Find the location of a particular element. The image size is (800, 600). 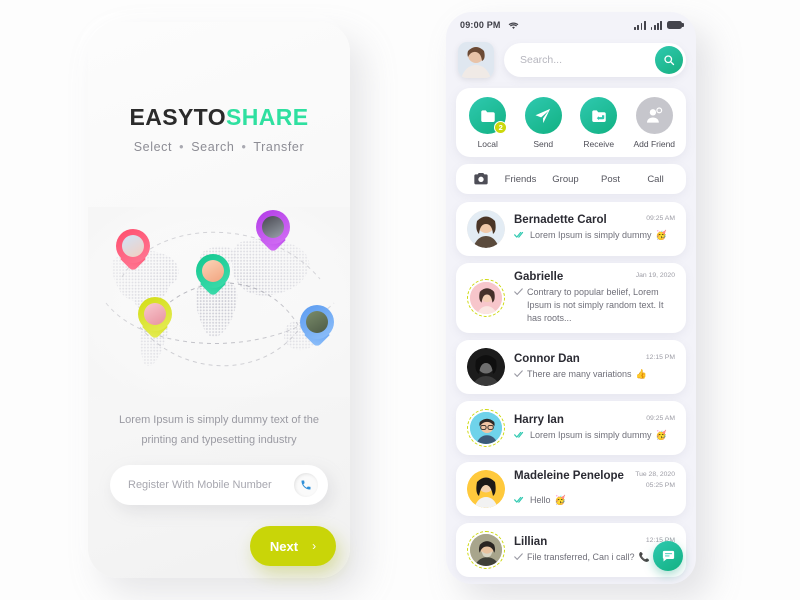

chat-name: Lillian is located at coordinates (531, 541).